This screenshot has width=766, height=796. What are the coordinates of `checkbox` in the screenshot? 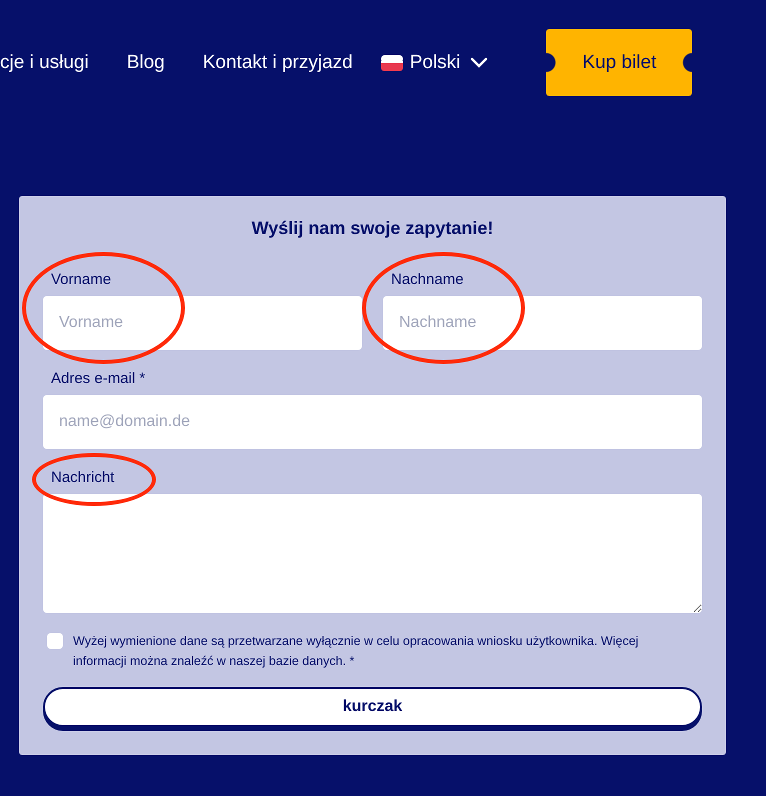 It's located at (55, 641).